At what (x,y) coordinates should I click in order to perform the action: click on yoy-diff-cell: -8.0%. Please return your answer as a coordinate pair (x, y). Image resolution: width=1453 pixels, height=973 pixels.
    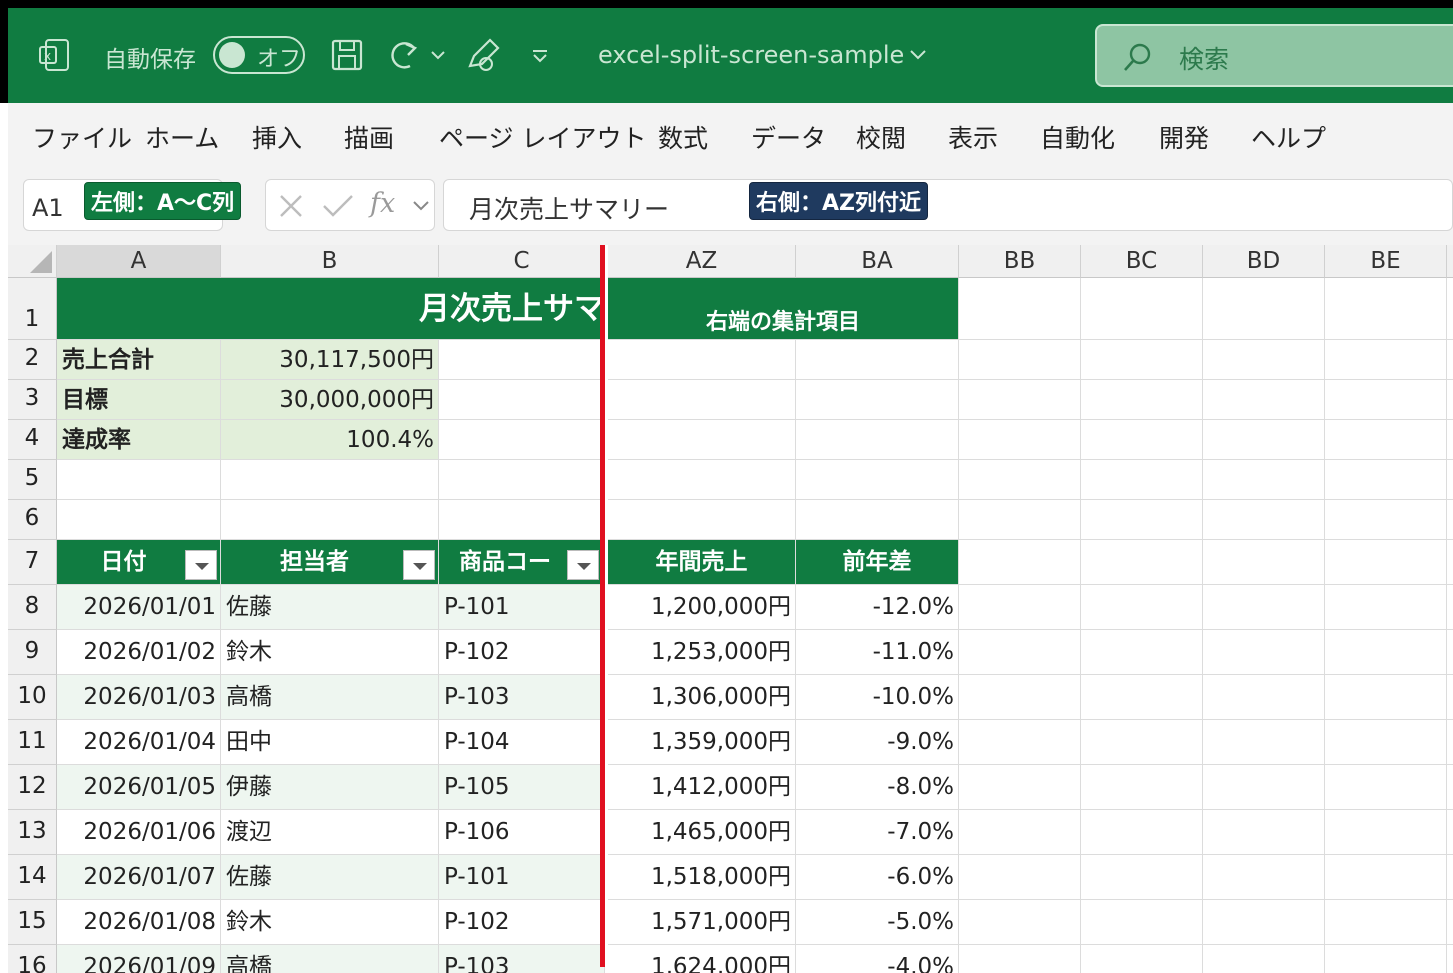
    Looking at the image, I should click on (877, 787).